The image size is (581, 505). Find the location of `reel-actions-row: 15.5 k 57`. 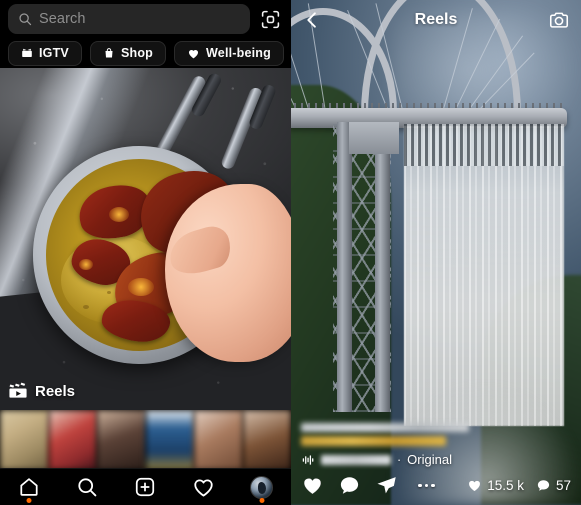

reel-actions-row: 15.5 k 57 is located at coordinates (436, 485).